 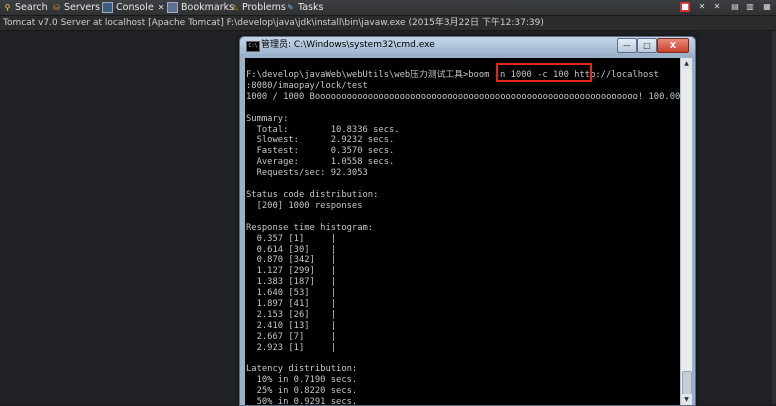 What do you see at coordinates (717, 7) in the screenshot?
I see `remove-all-icon: ✕` at bounding box center [717, 7].